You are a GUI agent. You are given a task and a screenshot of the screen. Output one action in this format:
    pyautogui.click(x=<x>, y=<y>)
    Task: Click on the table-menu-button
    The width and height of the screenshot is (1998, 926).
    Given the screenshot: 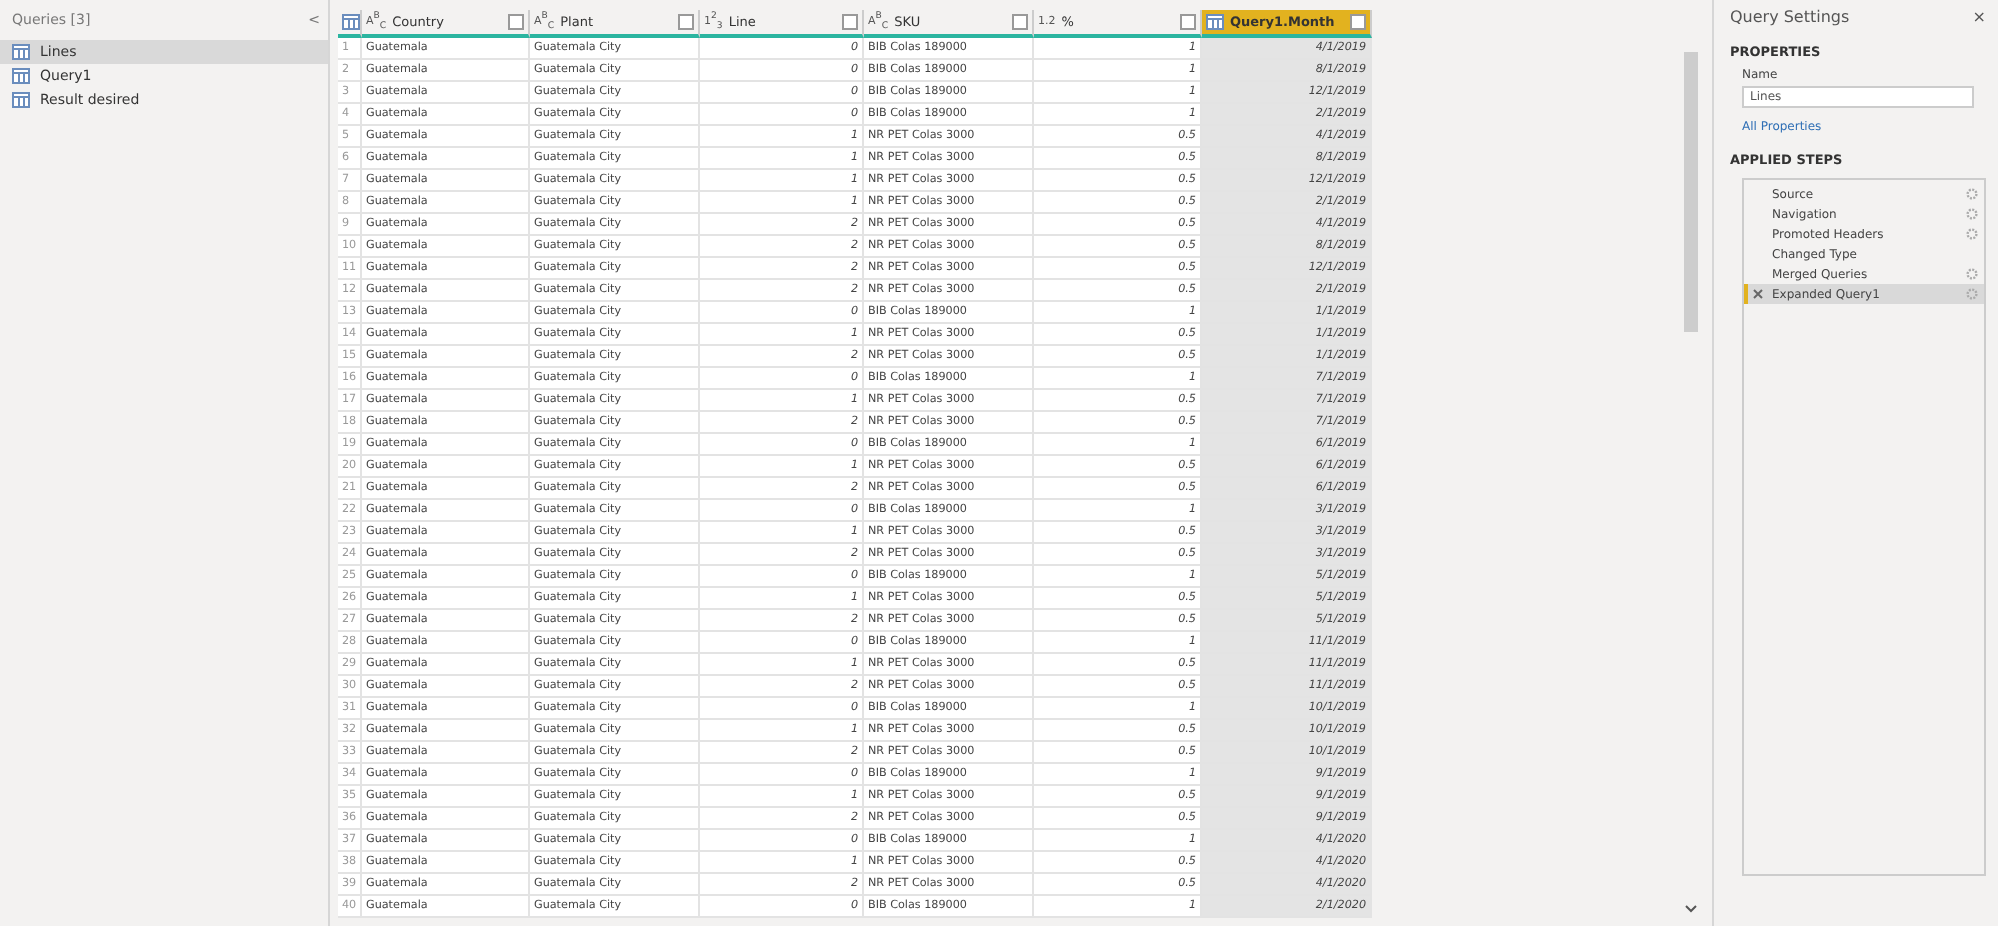 What is the action you would take?
    pyautogui.click(x=350, y=24)
    